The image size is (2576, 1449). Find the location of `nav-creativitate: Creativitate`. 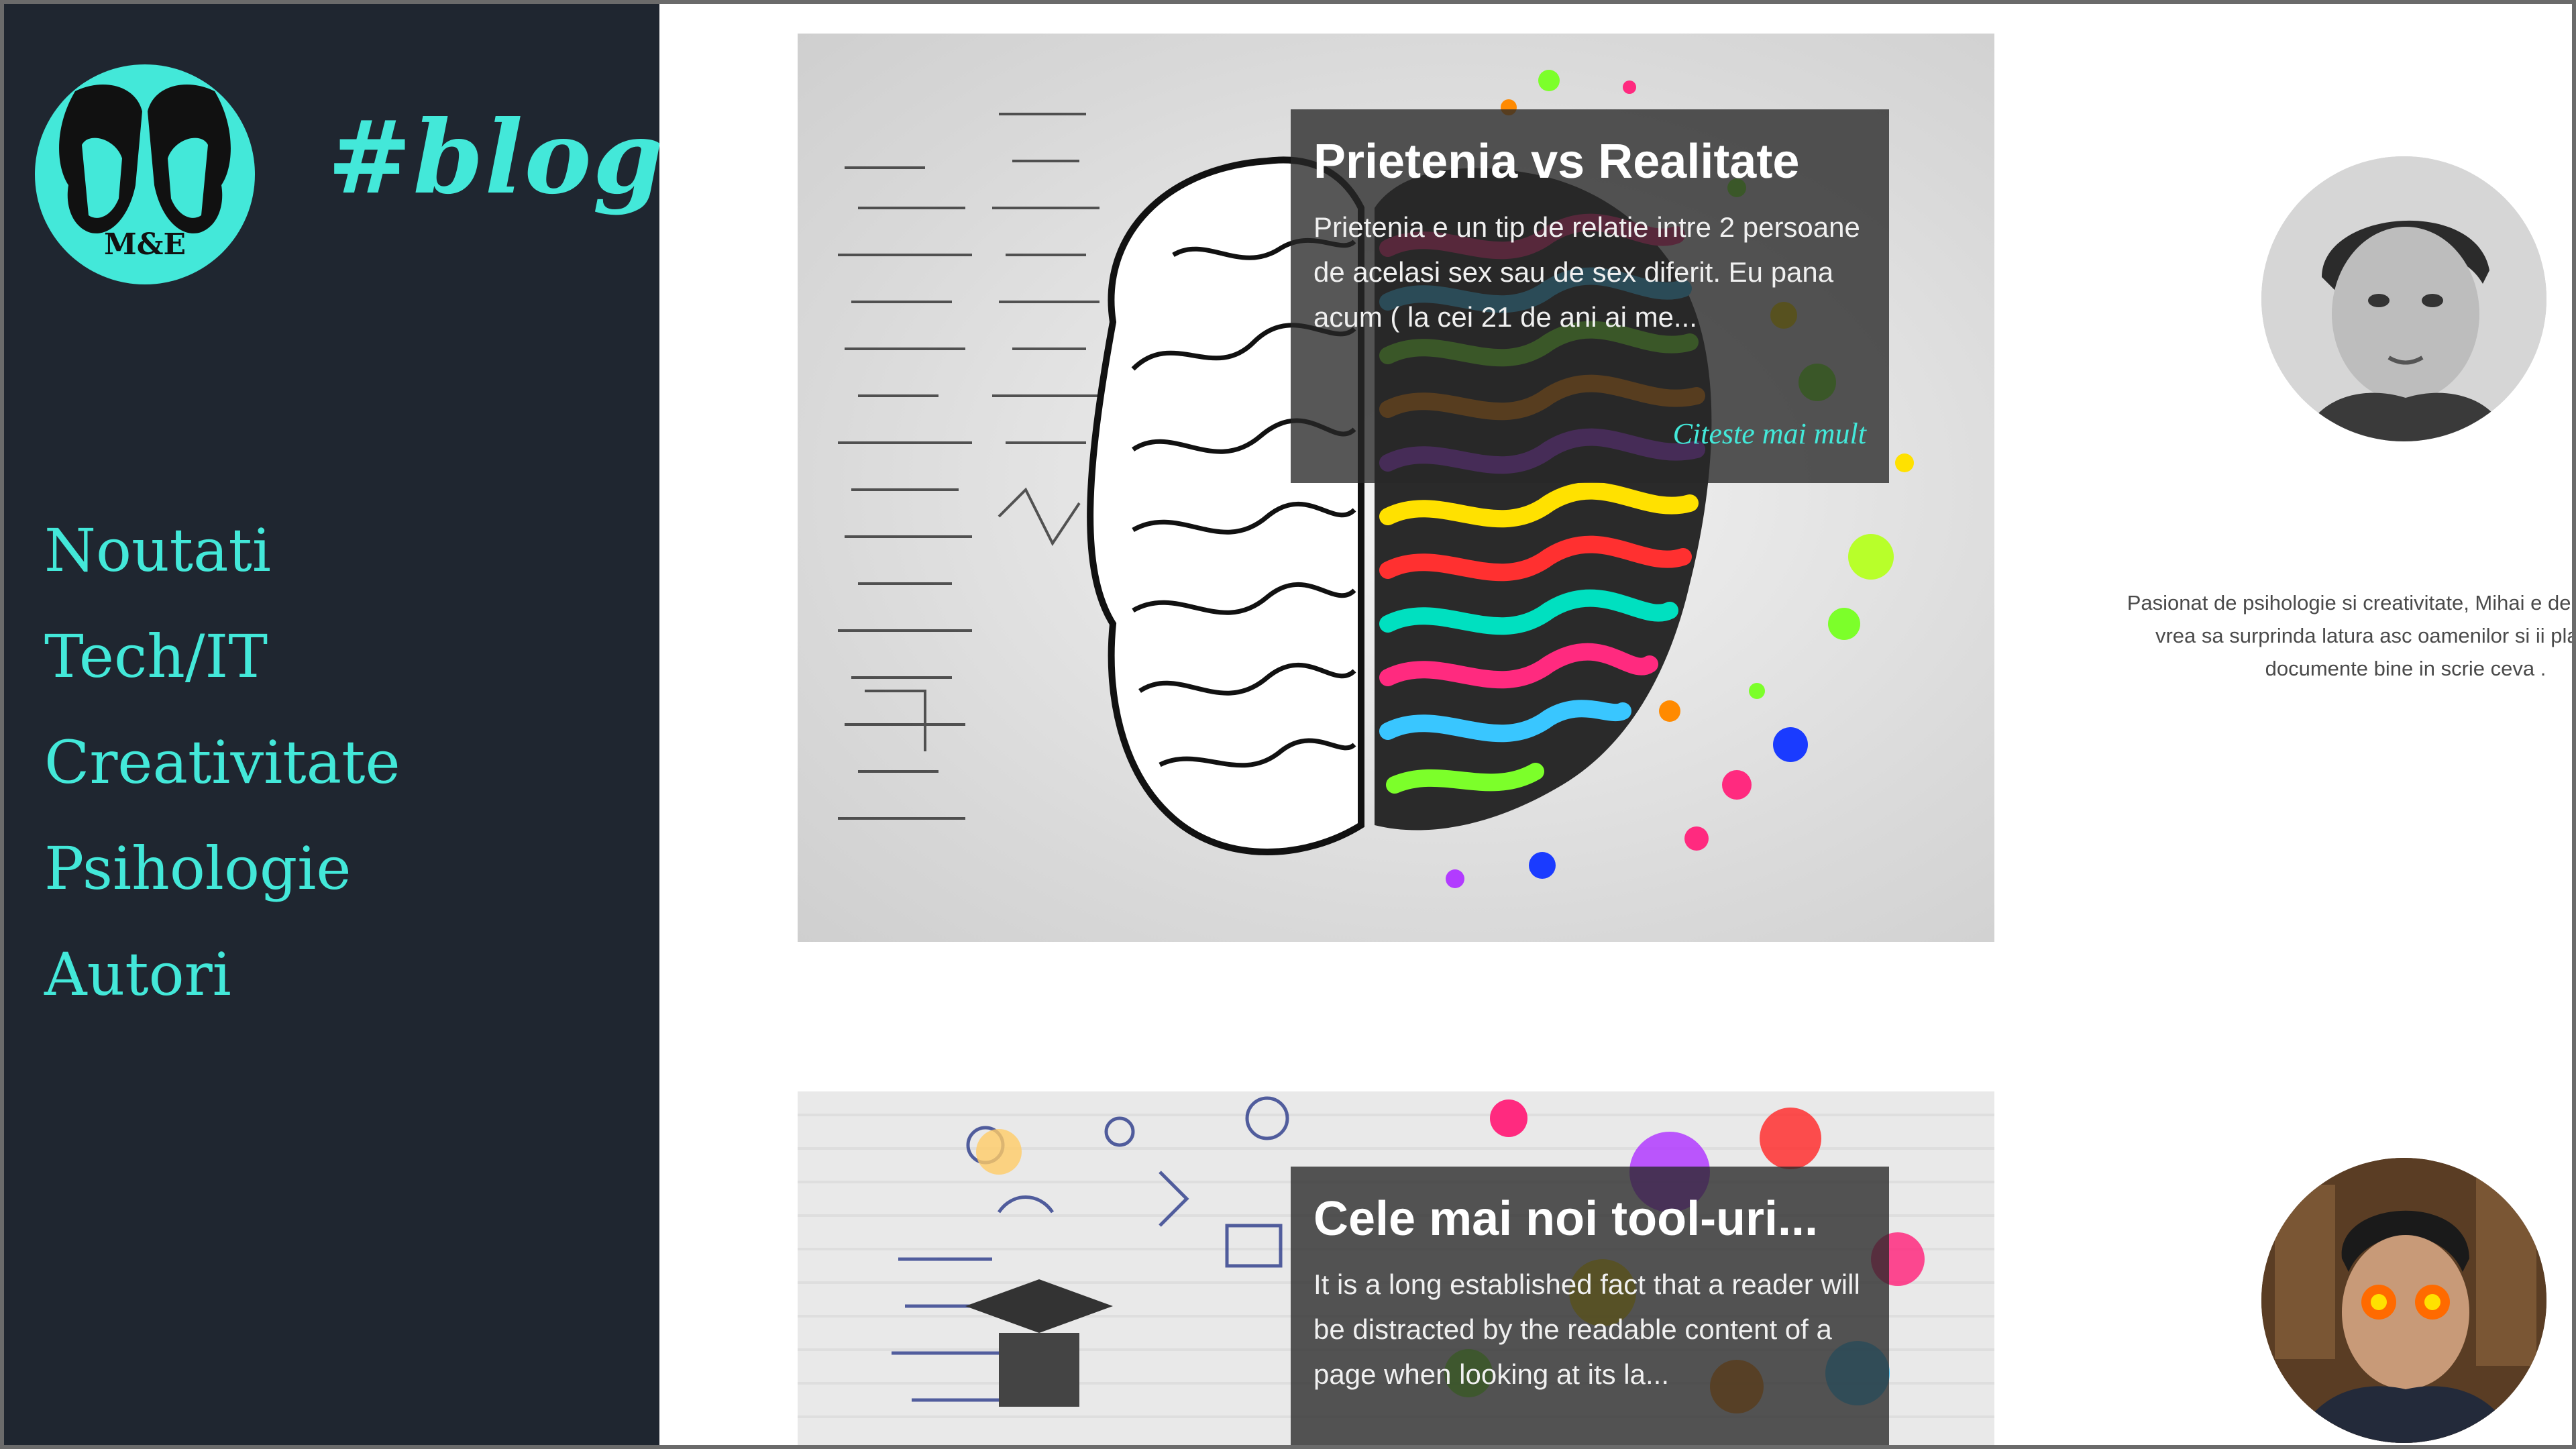

nav-creativitate: Creativitate is located at coordinates (222, 763).